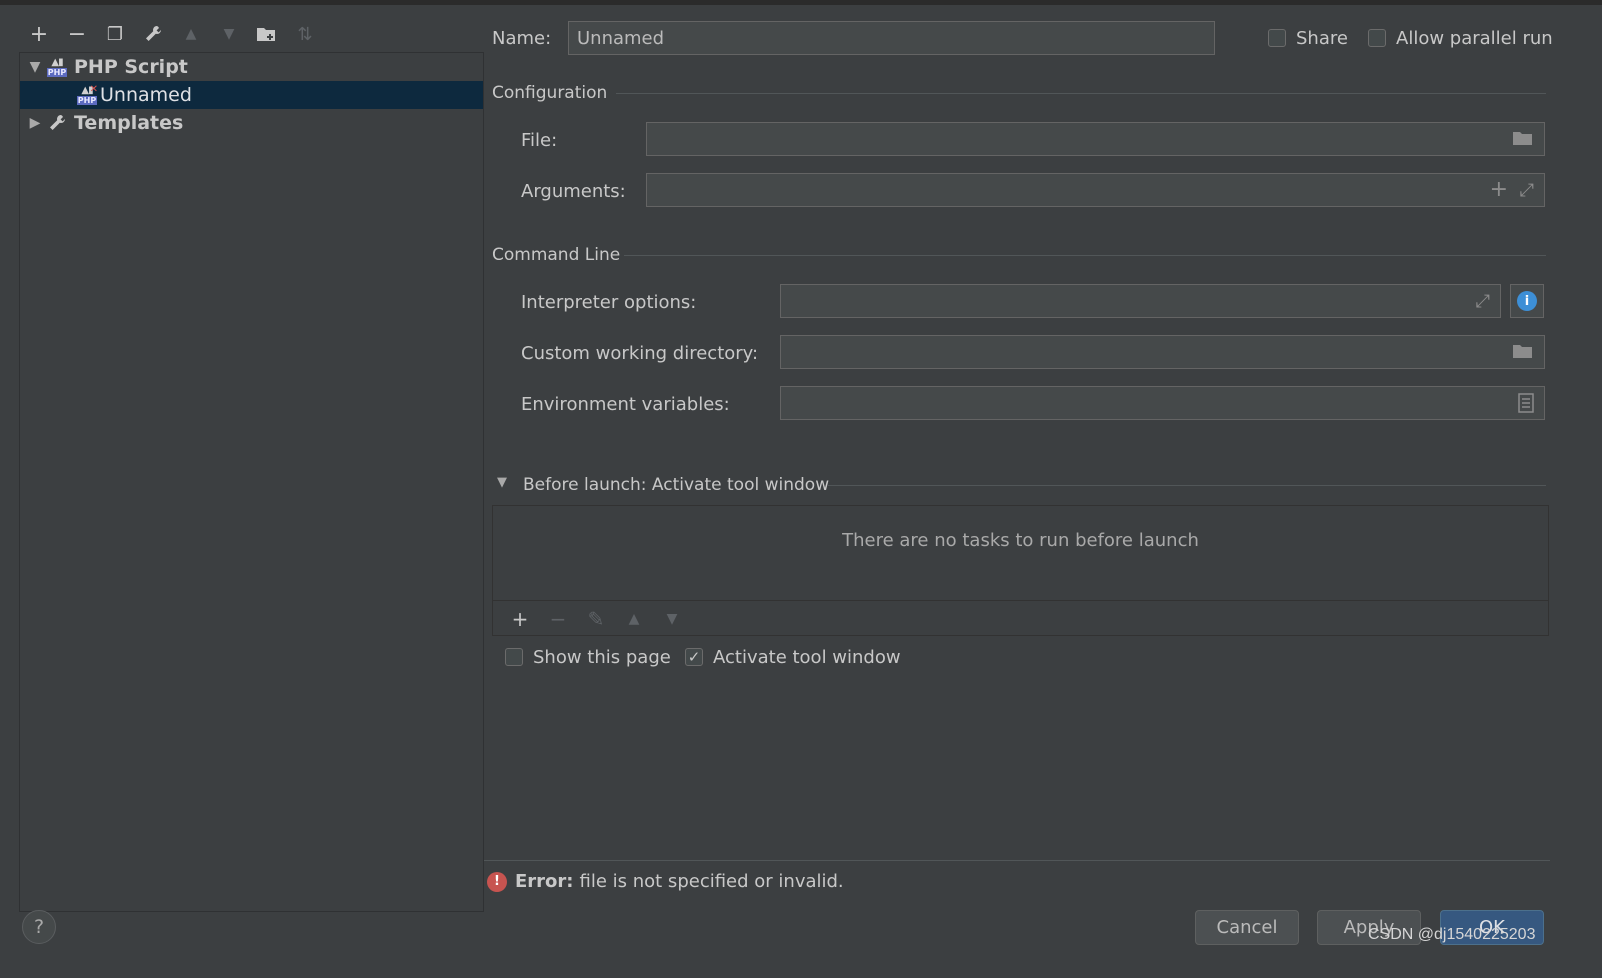  Describe the element at coordinates (129, 123) in the screenshot. I see `tree-node-label: Templates` at that location.